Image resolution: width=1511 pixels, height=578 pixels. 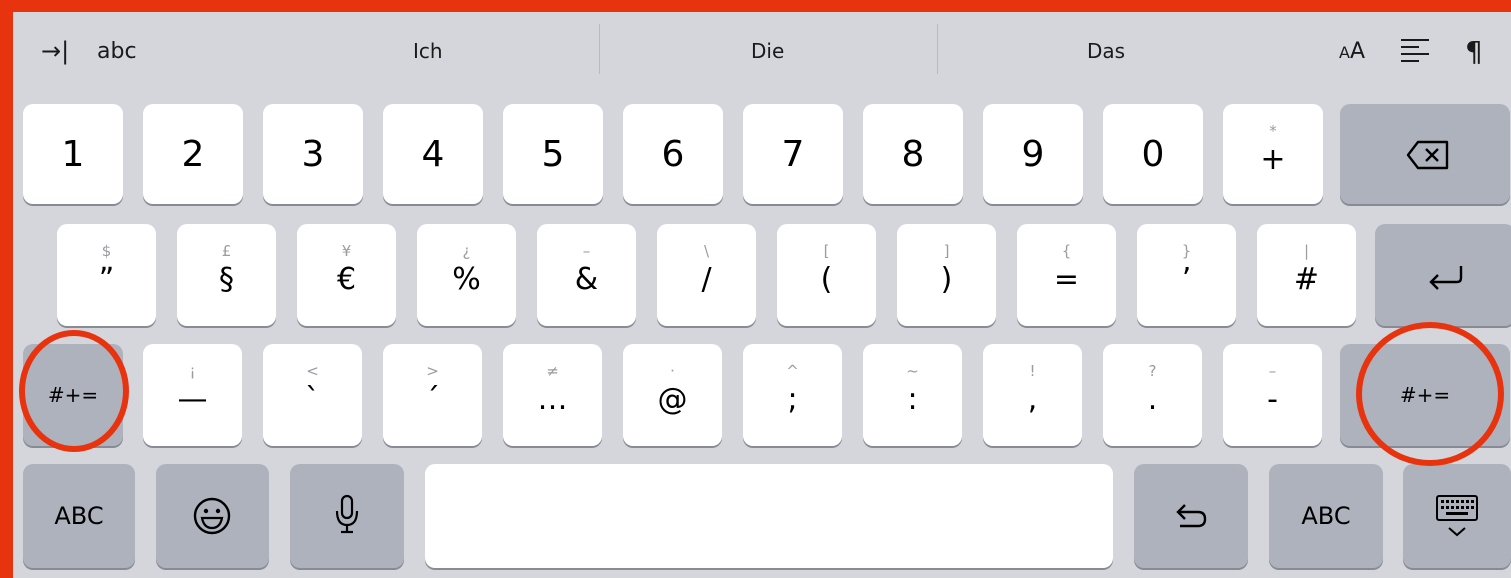 I want to click on key-label: 1, so click(x=73, y=154).